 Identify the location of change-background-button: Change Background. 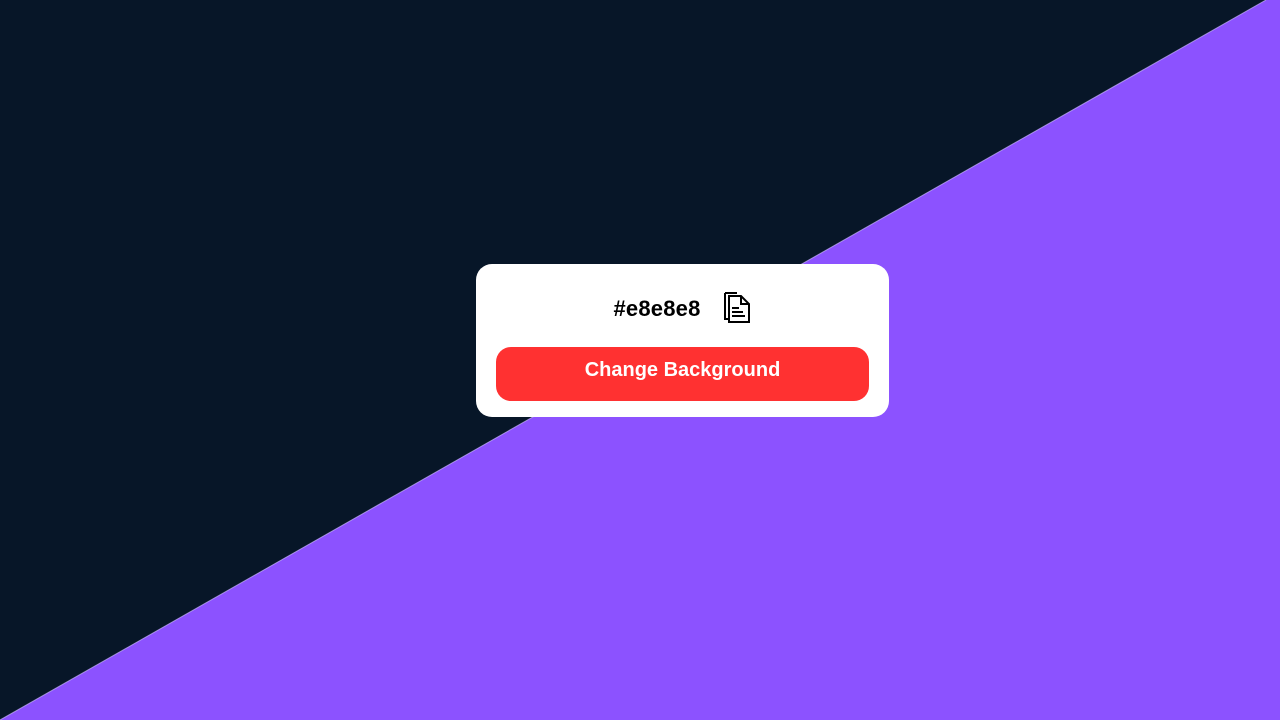
(682, 374).